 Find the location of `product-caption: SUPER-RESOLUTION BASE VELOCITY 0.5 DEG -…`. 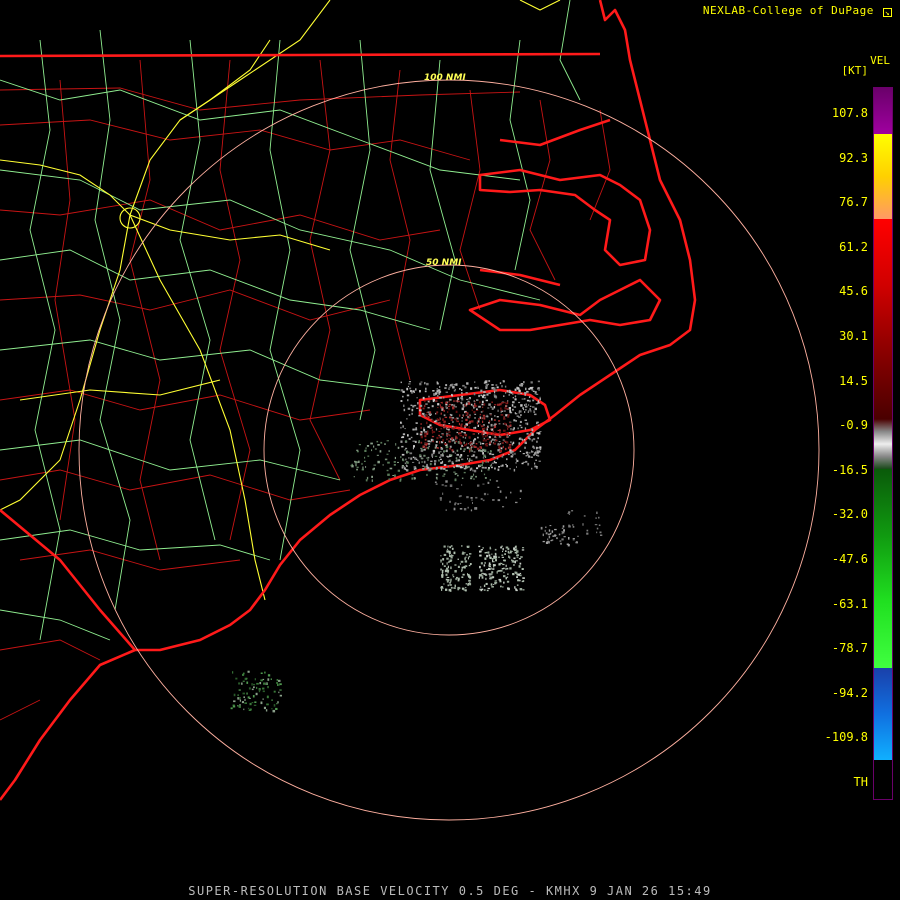

product-caption: SUPER-RESOLUTION BASE VELOCITY 0.5 DEG -… is located at coordinates (450, 891).